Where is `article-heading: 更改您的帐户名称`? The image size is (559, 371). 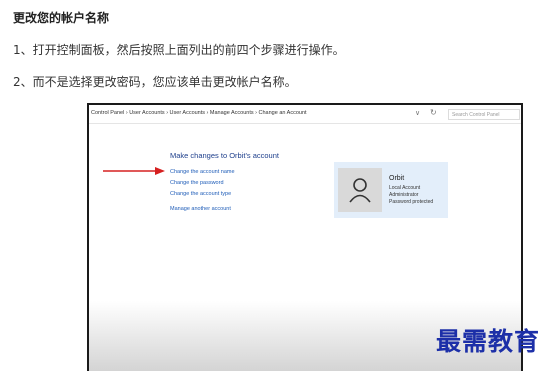 article-heading: 更改您的帐户名称 is located at coordinates (61, 18).